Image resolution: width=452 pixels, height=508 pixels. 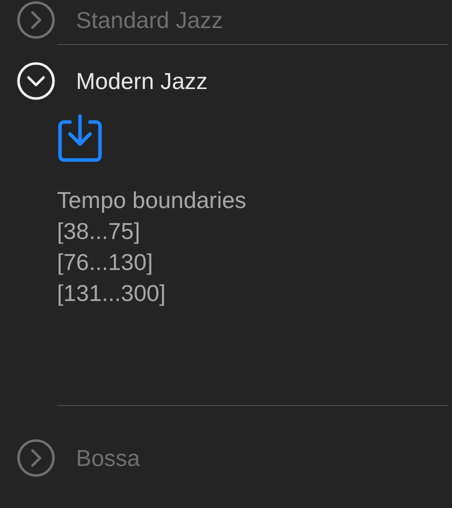 I want to click on download-icon, so click(x=80, y=138).